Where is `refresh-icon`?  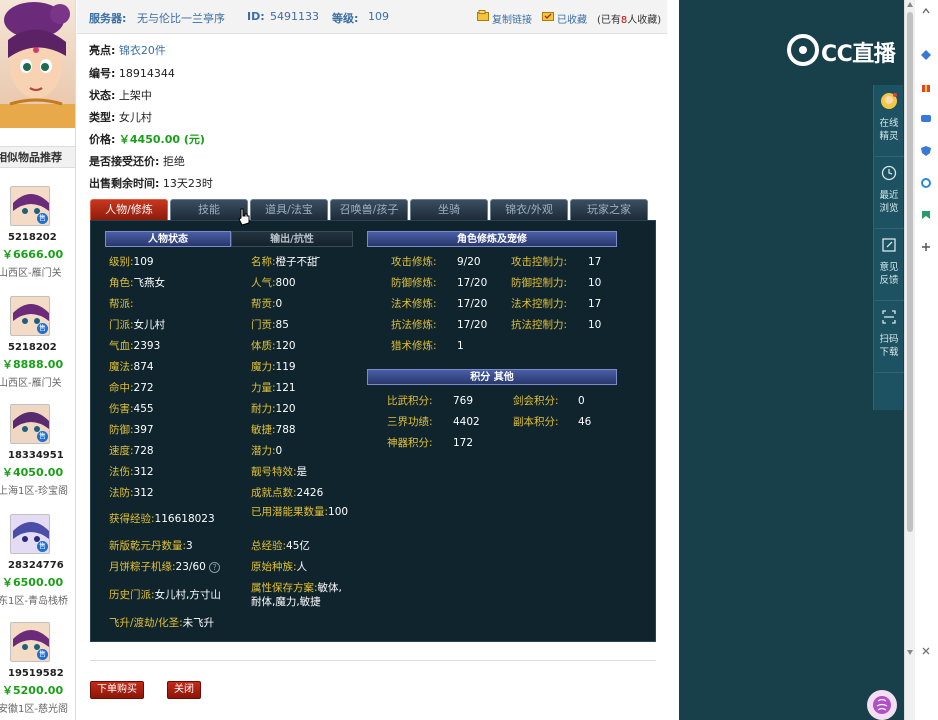 refresh-icon is located at coordinates (926, 183).